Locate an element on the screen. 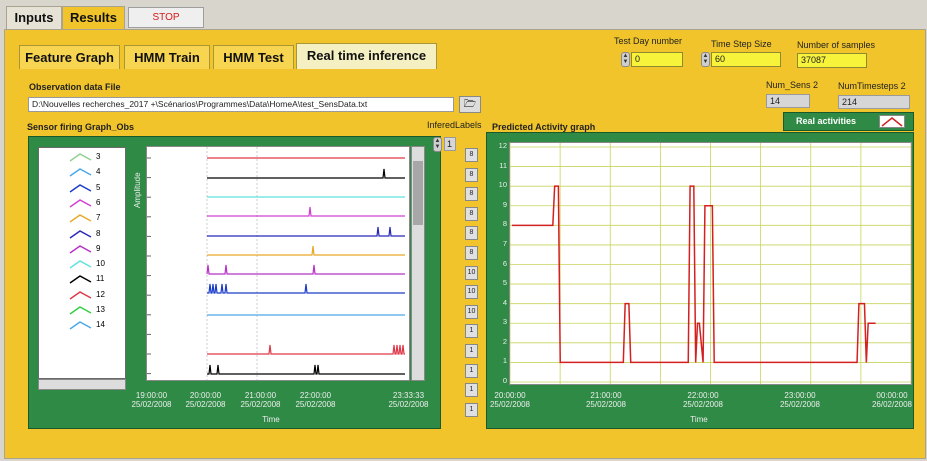  tick-time: 23:00:00 is located at coordinates (800, 395).